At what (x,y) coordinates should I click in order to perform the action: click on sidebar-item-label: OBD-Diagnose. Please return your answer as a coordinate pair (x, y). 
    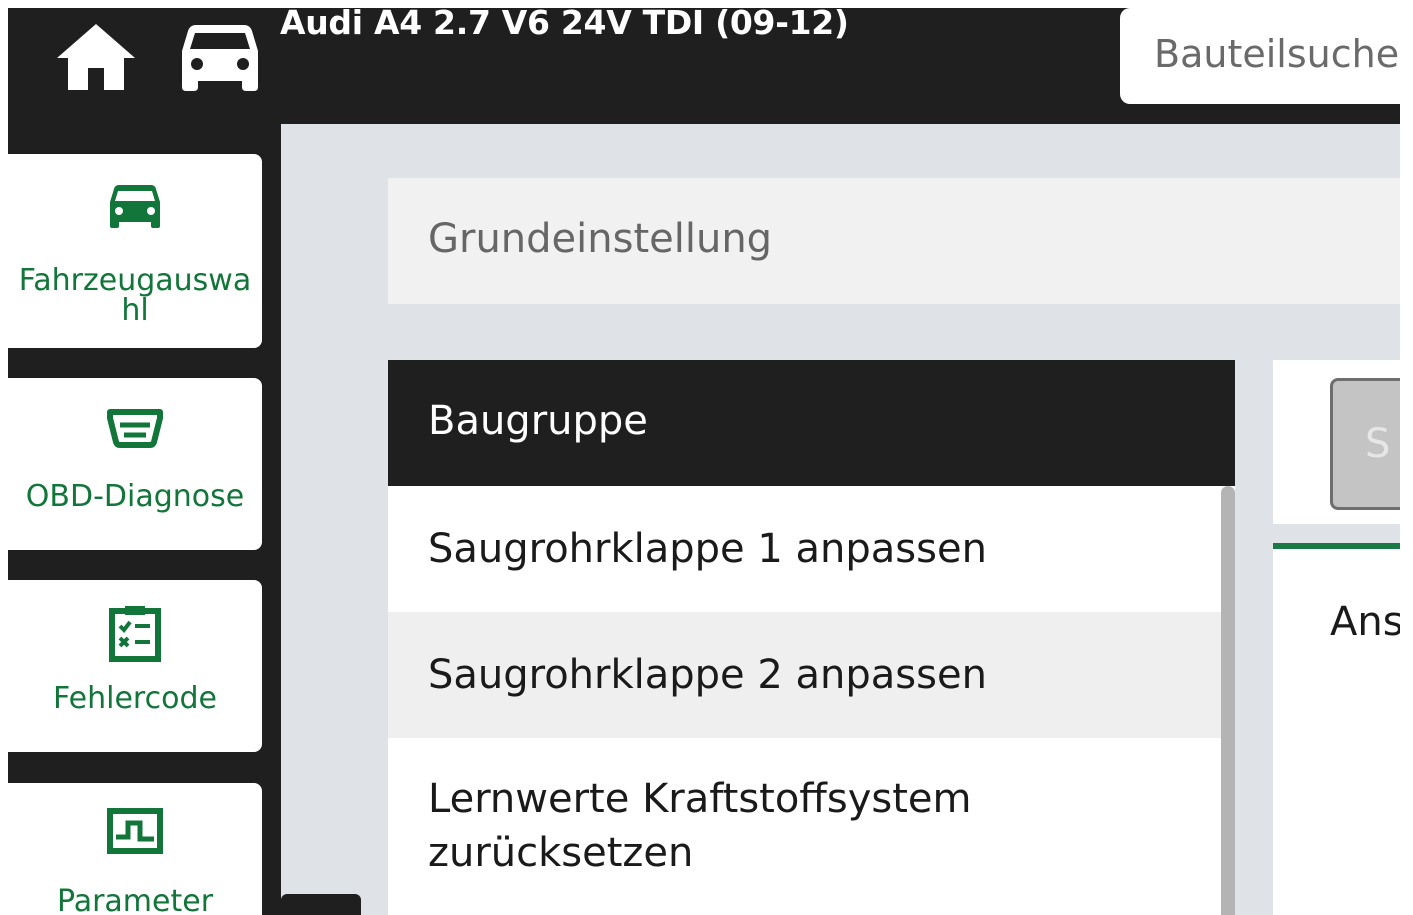
    Looking at the image, I should click on (135, 496).